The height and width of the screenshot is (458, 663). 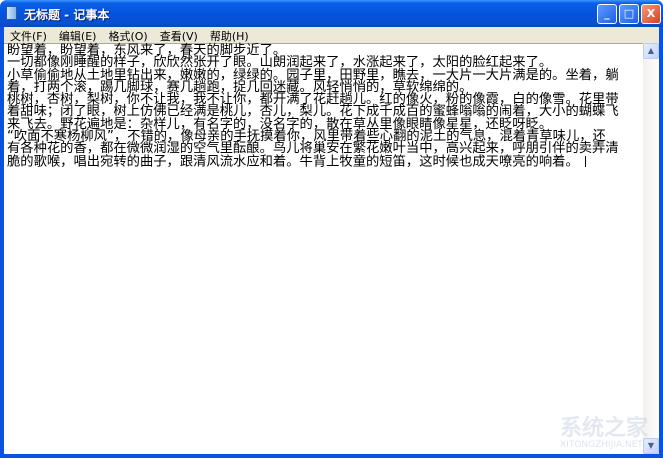 What do you see at coordinates (651, 51) in the screenshot?
I see `scroll-up-arrow-icon: ▲` at bounding box center [651, 51].